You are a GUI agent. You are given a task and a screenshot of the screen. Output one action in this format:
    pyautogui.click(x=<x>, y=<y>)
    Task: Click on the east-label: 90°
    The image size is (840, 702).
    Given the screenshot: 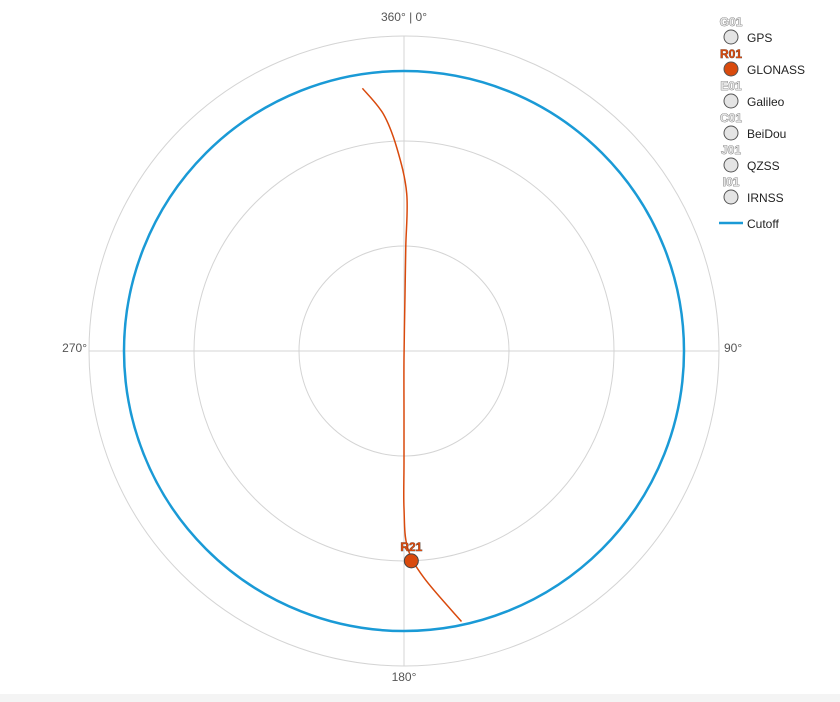 What is the action you would take?
    pyautogui.click(x=733, y=348)
    